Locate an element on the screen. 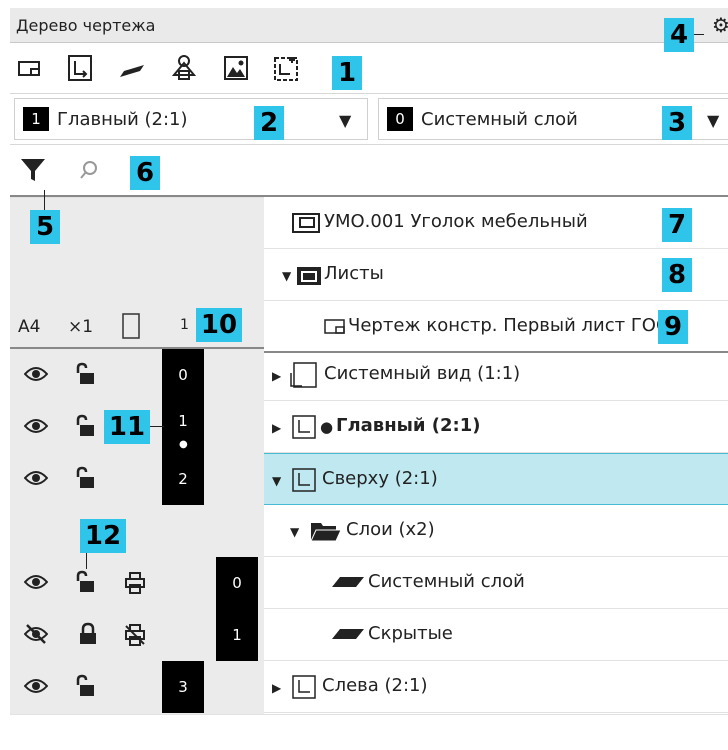 The height and width of the screenshot is (750, 728). callout-4: 4 is located at coordinates (679, 35).